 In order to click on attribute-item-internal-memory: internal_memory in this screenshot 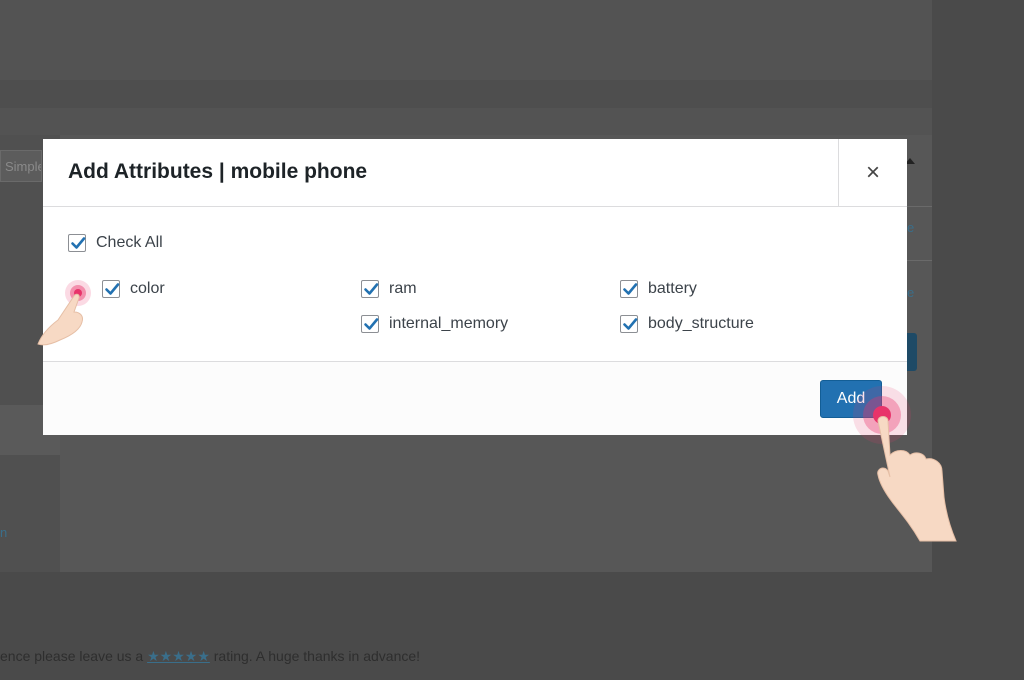, I will do `click(434, 324)`.